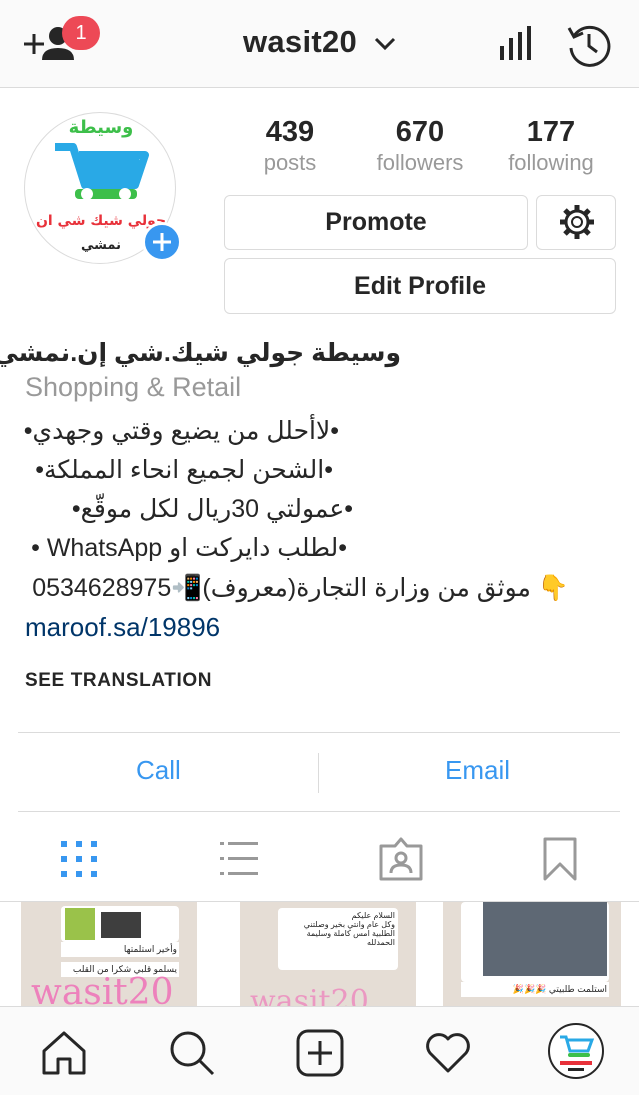  Describe the element at coordinates (290, 162) in the screenshot. I see `posts-count-label: posts` at that location.